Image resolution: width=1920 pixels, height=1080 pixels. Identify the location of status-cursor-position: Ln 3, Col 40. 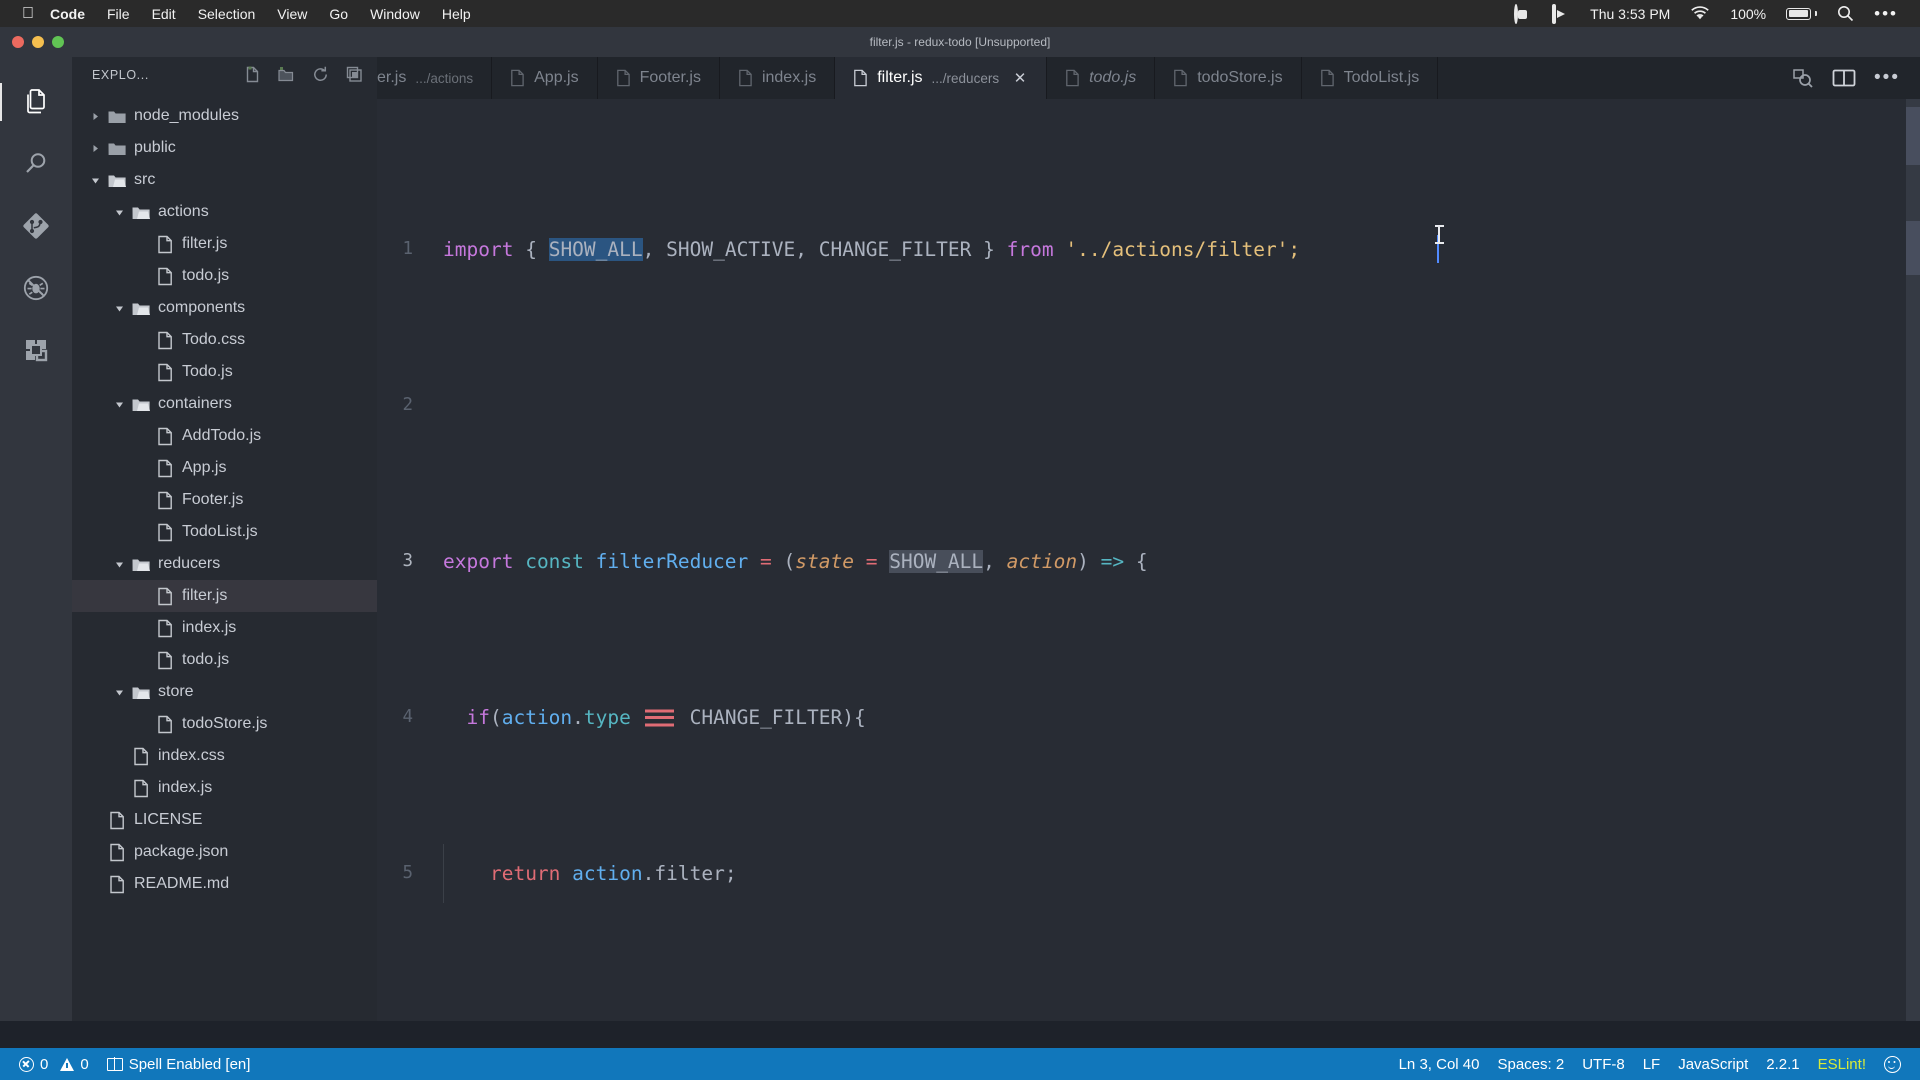
(1439, 1064).